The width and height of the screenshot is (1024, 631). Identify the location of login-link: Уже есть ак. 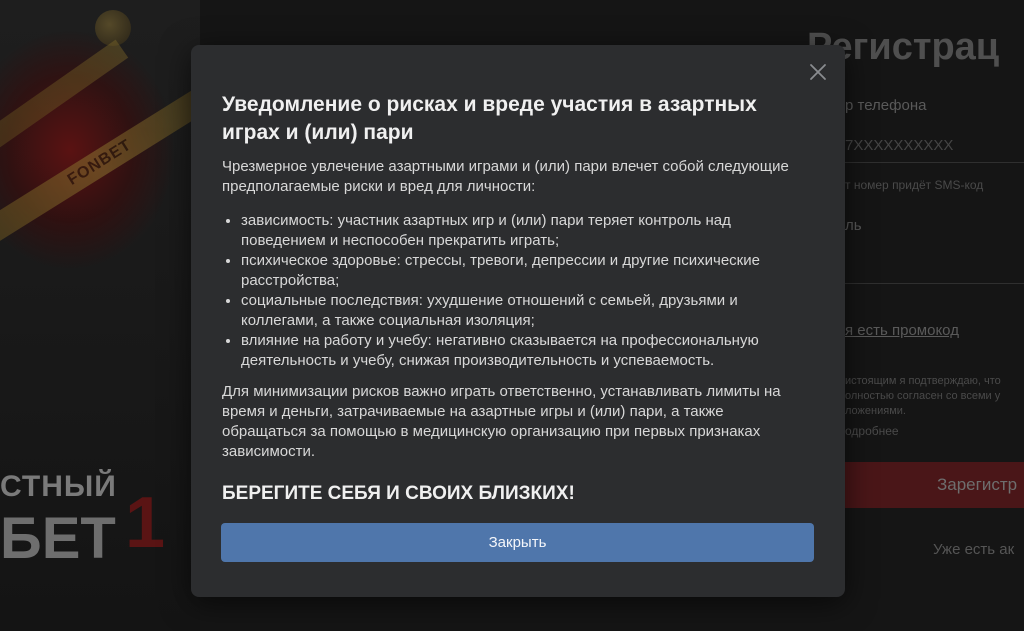
(973, 549).